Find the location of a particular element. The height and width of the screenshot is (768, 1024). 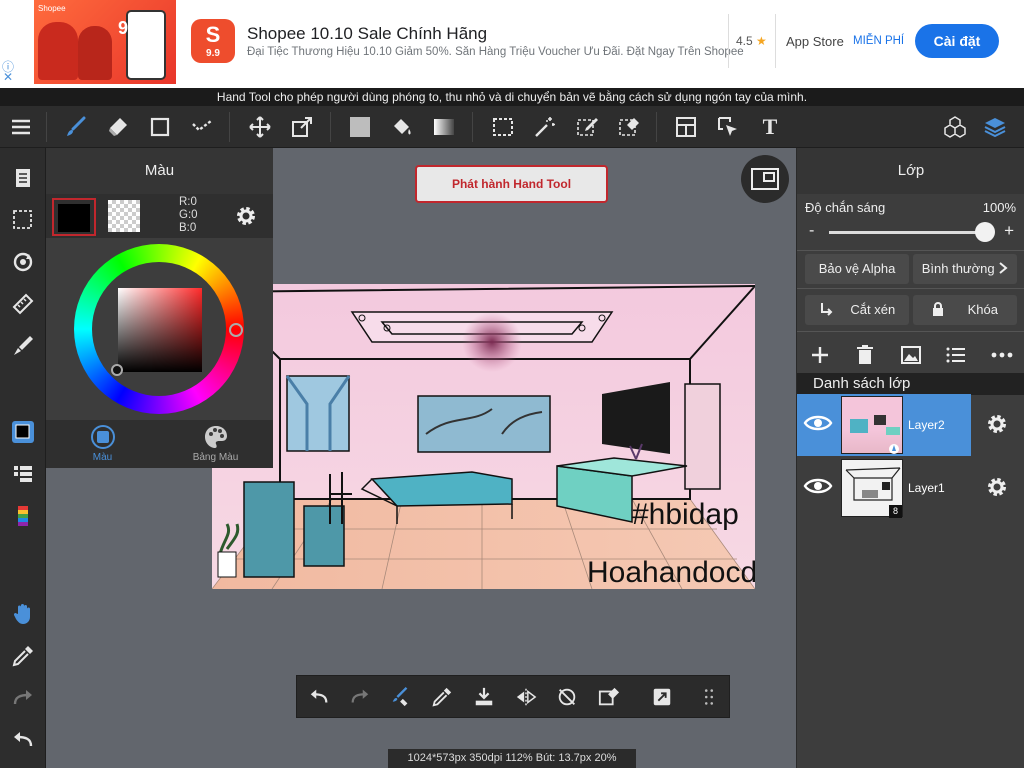

text-tool-icon: T is located at coordinates (770, 127).